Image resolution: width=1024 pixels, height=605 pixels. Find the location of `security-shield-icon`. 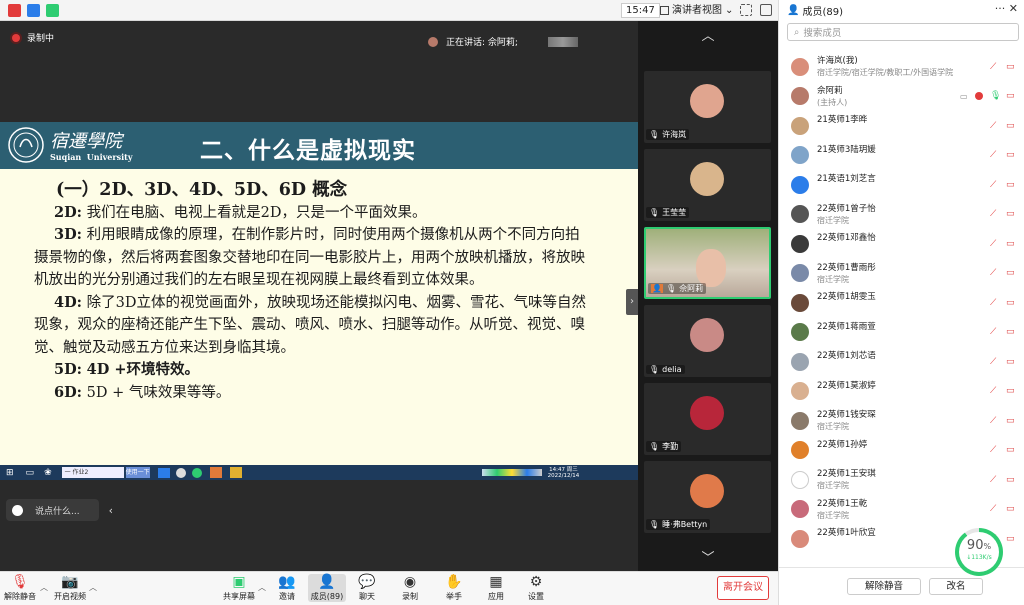

security-shield-icon is located at coordinates (14, 10).